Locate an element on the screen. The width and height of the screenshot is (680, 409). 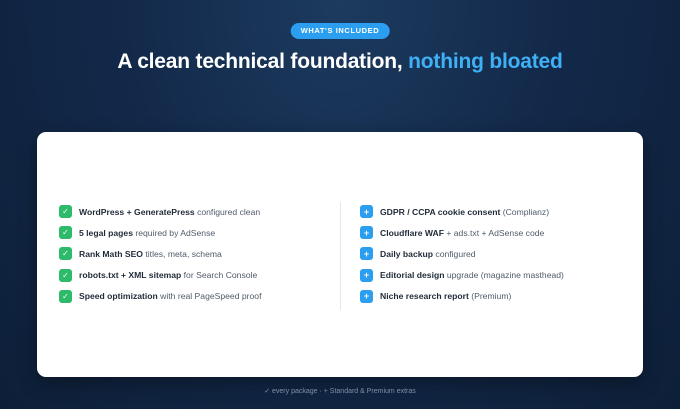
extra-item-title: Cloudflare WAF is located at coordinates (412, 232).